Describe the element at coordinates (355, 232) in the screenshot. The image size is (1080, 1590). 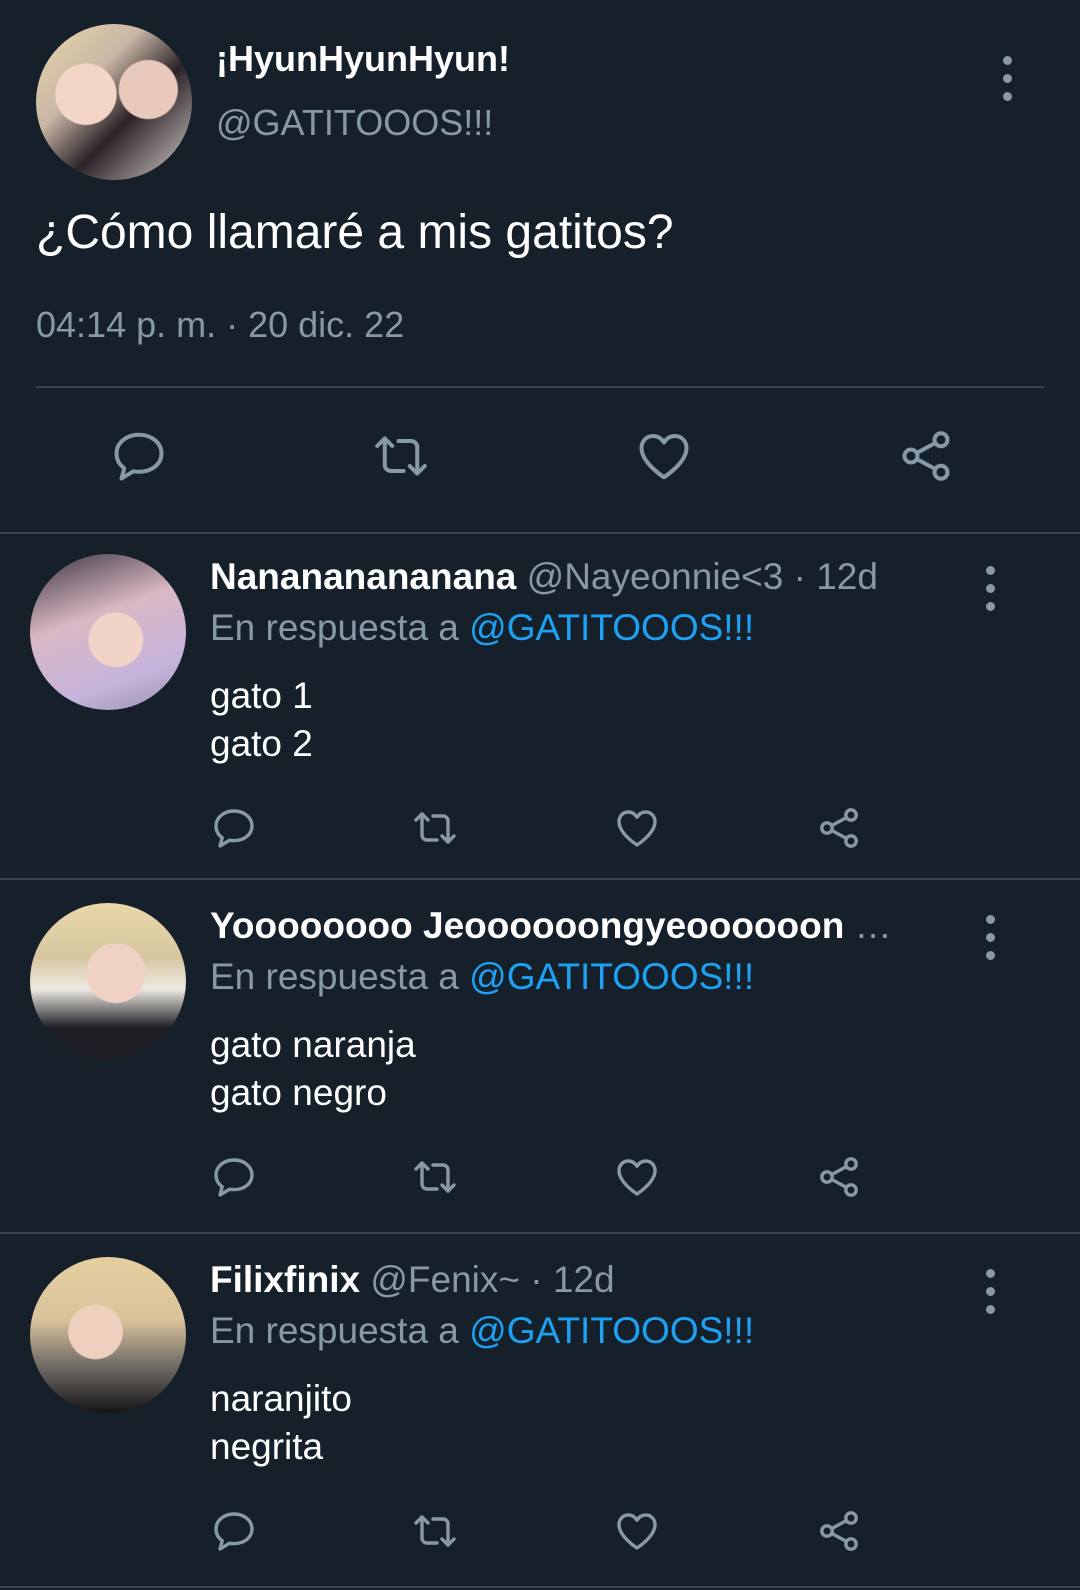
I see `tweet-text: ¿Cómo llamaré a mis gatitos?` at that location.